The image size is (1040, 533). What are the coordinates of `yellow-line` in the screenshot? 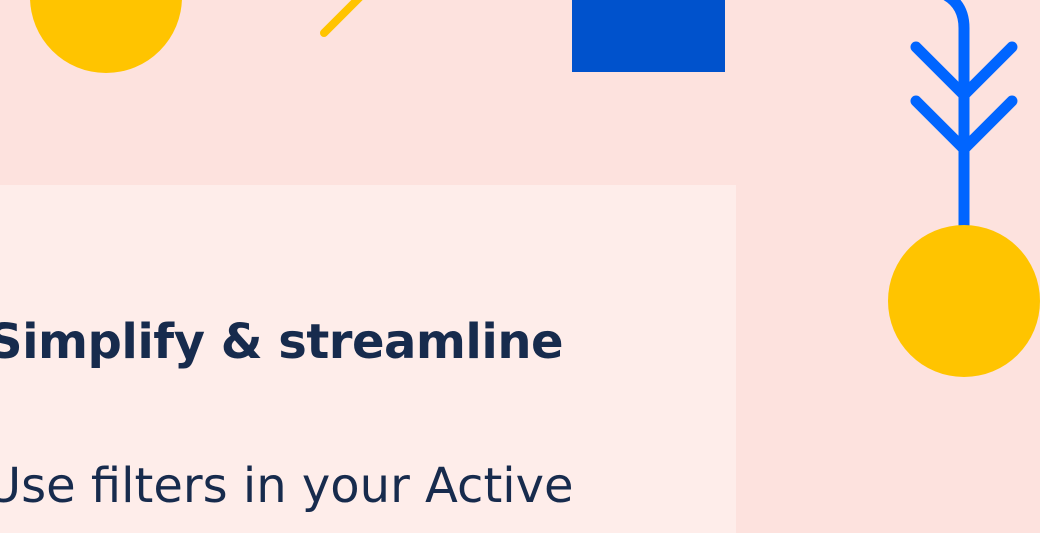 It's located at (341, 18).